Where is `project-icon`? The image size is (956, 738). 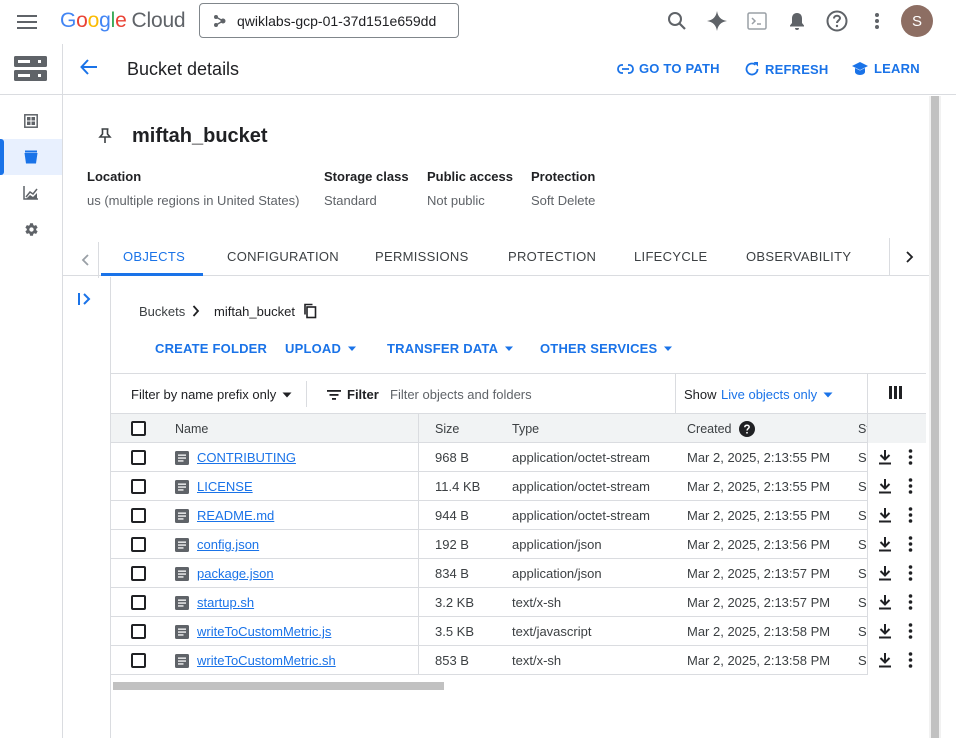
project-icon is located at coordinates (220, 21).